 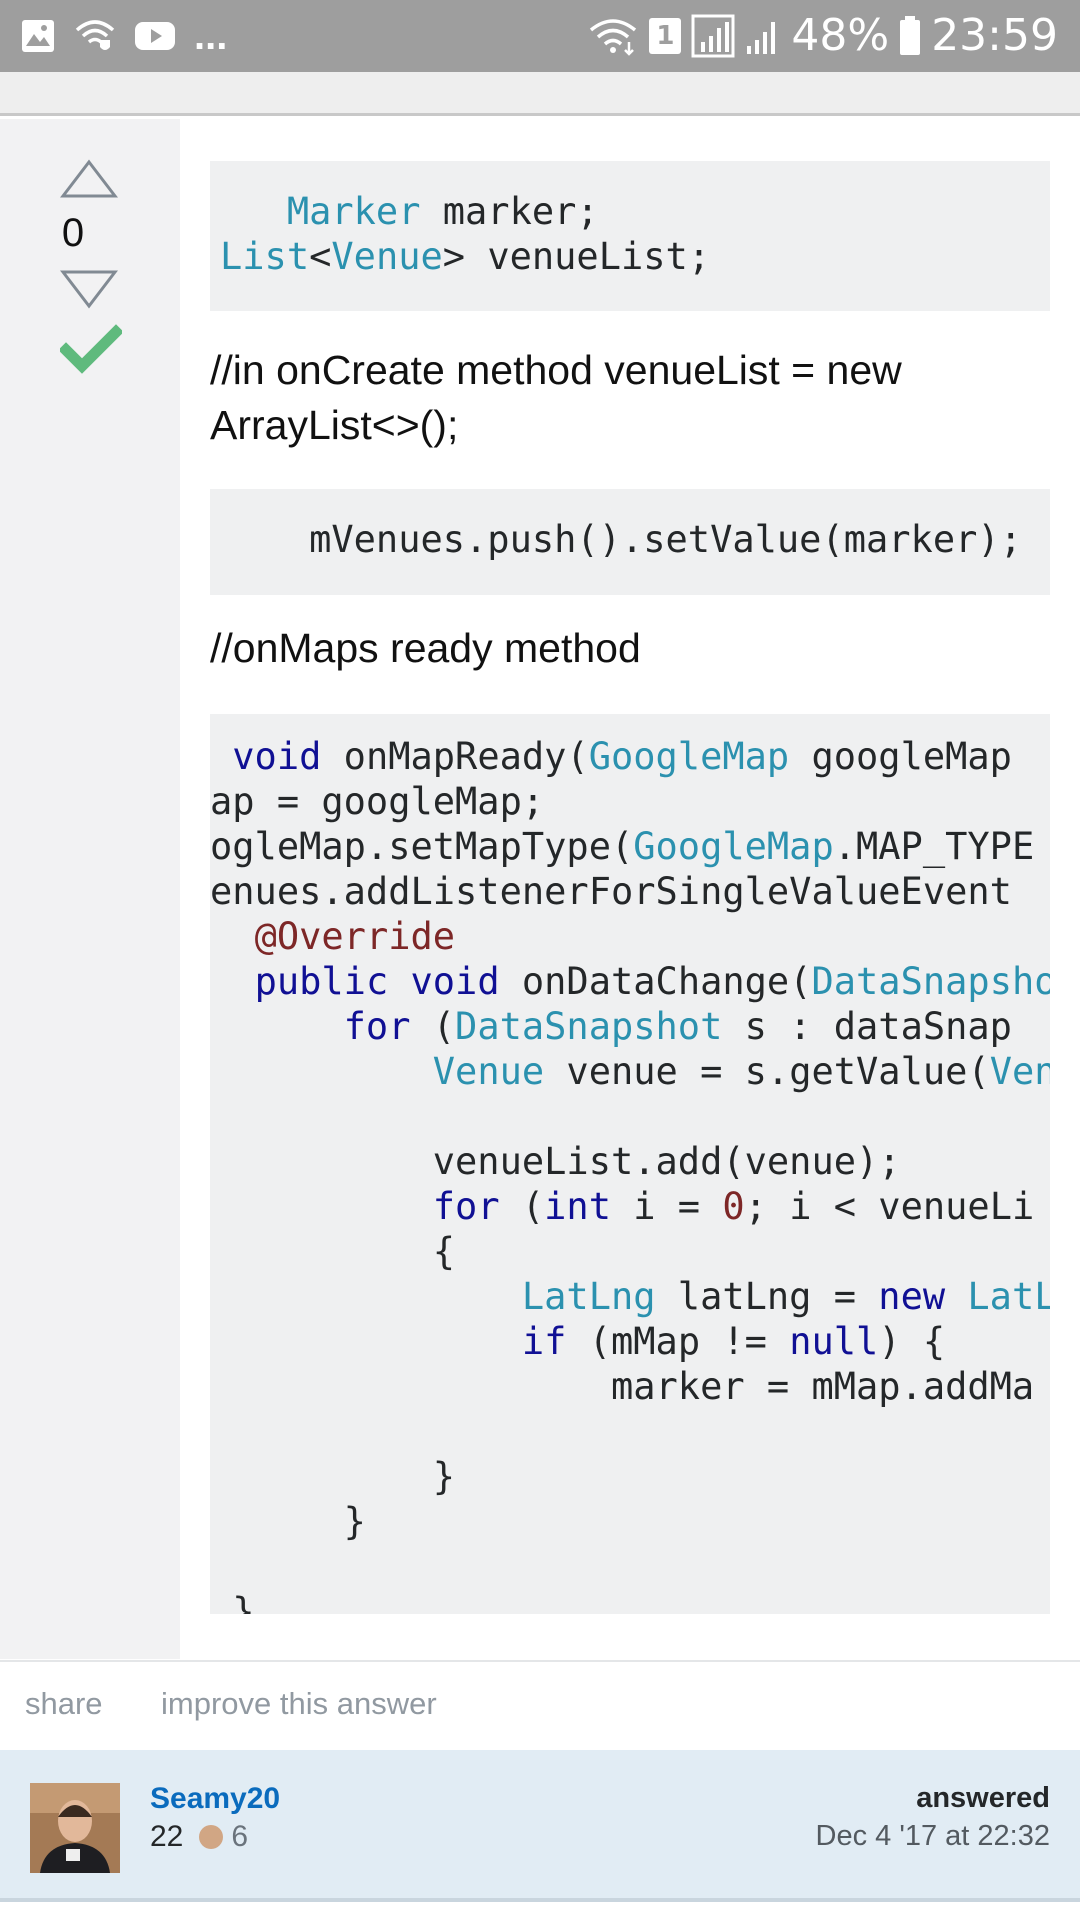 I want to click on code-line: mVenues.push().setValue(marker);, so click(x=621, y=539).